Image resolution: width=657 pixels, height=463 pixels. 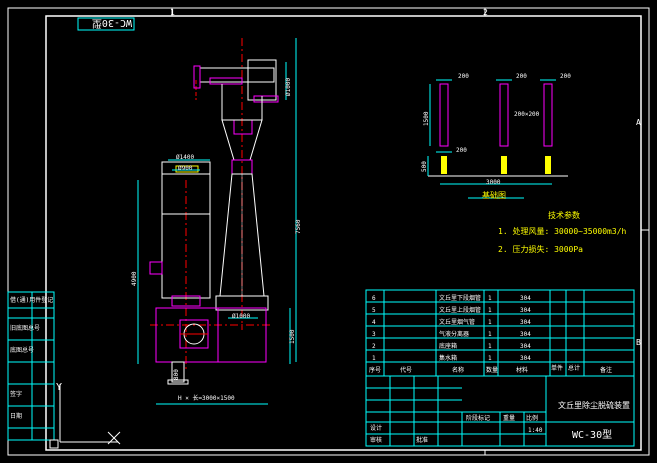 What do you see at coordinates (172, 12) in the screenshot?
I see `zone-label-1: 1` at bounding box center [172, 12].